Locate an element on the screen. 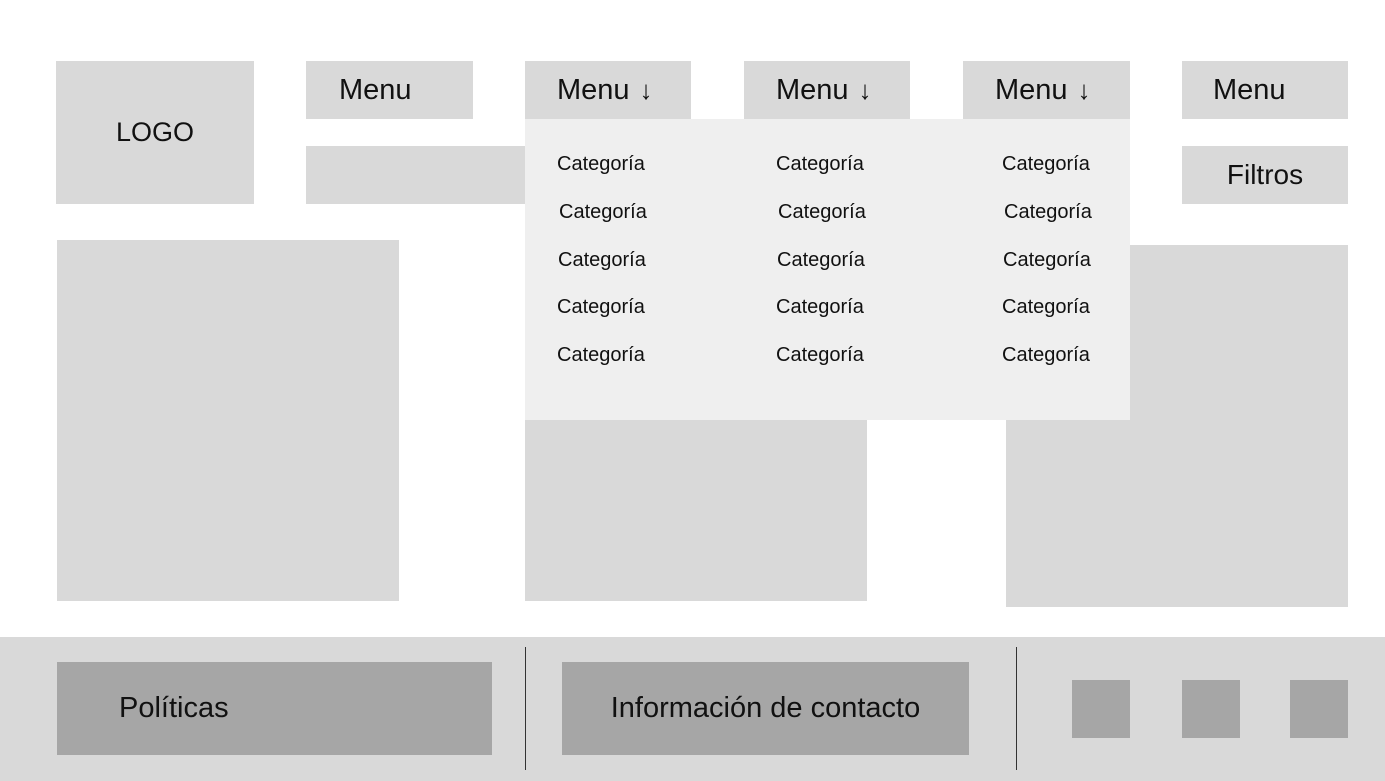 The height and width of the screenshot is (781, 1385). contact-info-link: Información de contacto is located at coordinates (765, 708).